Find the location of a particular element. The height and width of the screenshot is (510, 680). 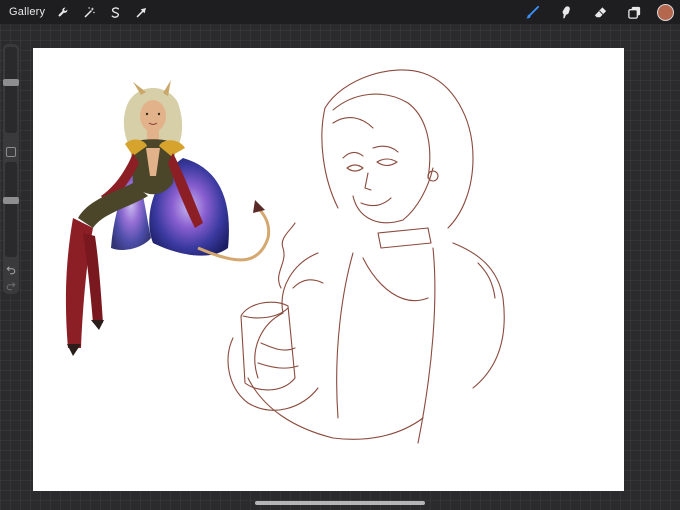

eye-right-sketch is located at coordinates (387, 162).